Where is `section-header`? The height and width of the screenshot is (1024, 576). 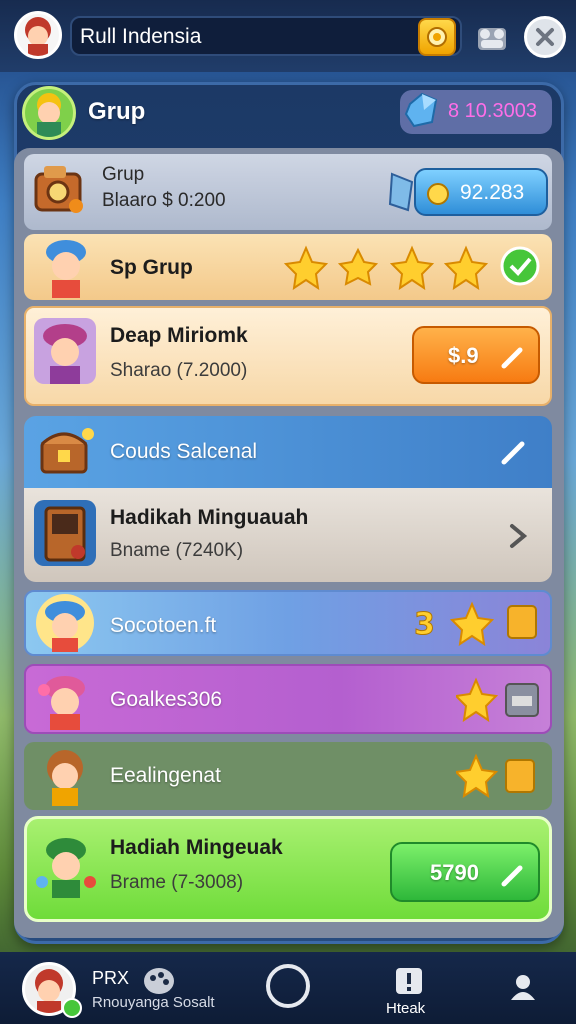
section-header is located at coordinates (288, 452).